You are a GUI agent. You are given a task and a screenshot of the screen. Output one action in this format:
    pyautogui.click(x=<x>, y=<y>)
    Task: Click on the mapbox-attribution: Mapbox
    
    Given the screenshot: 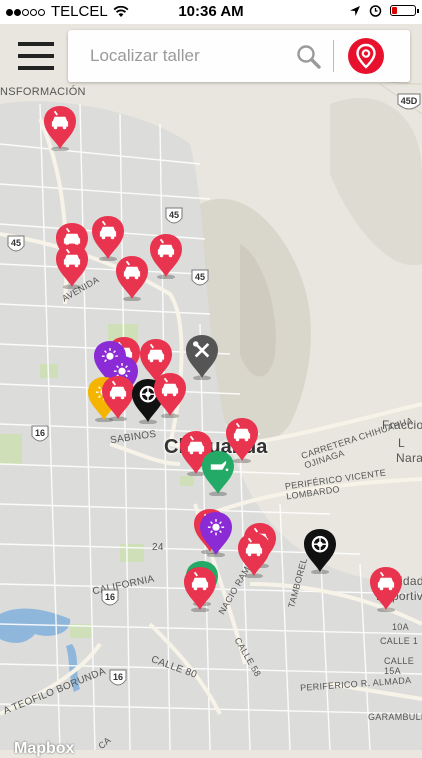 What is the action you would take?
    pyautogui.click(x=44, y=749)
    